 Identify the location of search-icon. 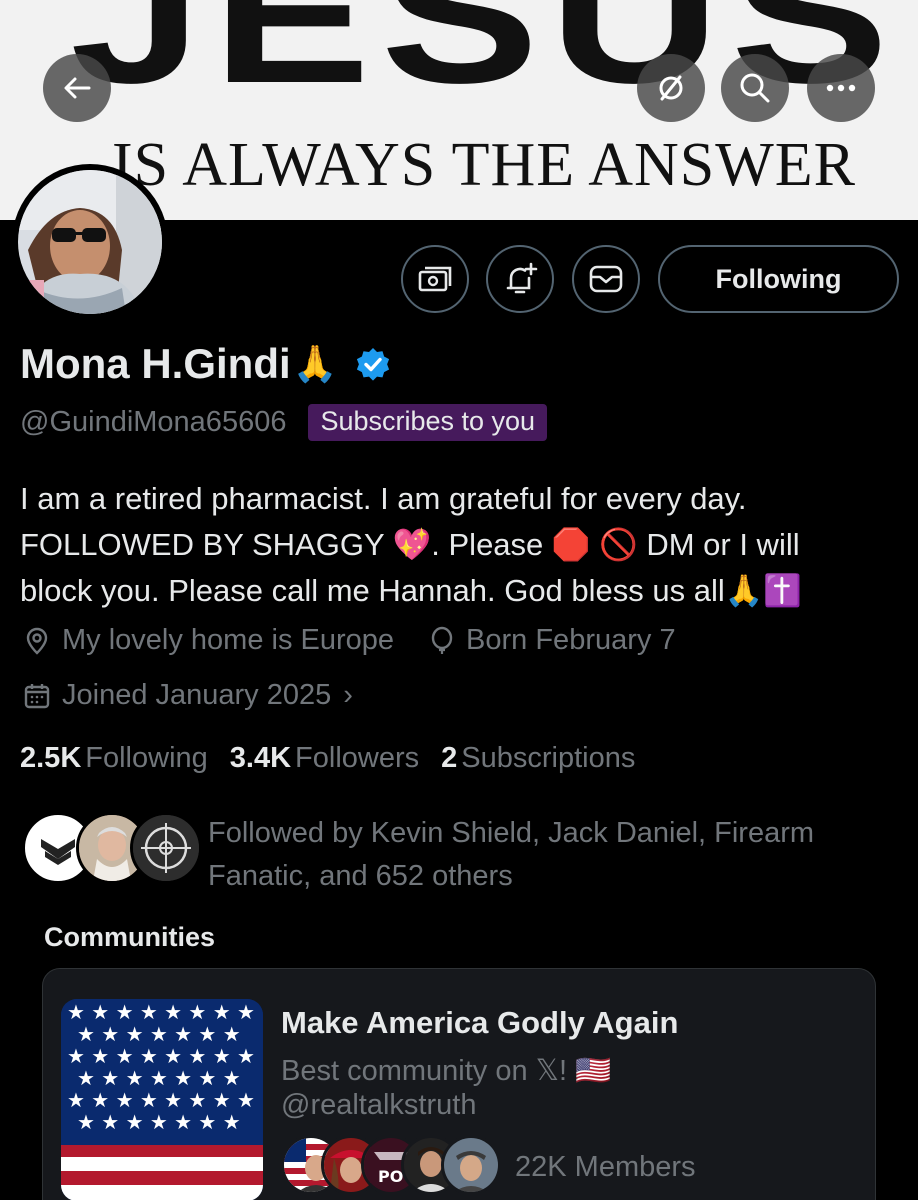
(755, 88).